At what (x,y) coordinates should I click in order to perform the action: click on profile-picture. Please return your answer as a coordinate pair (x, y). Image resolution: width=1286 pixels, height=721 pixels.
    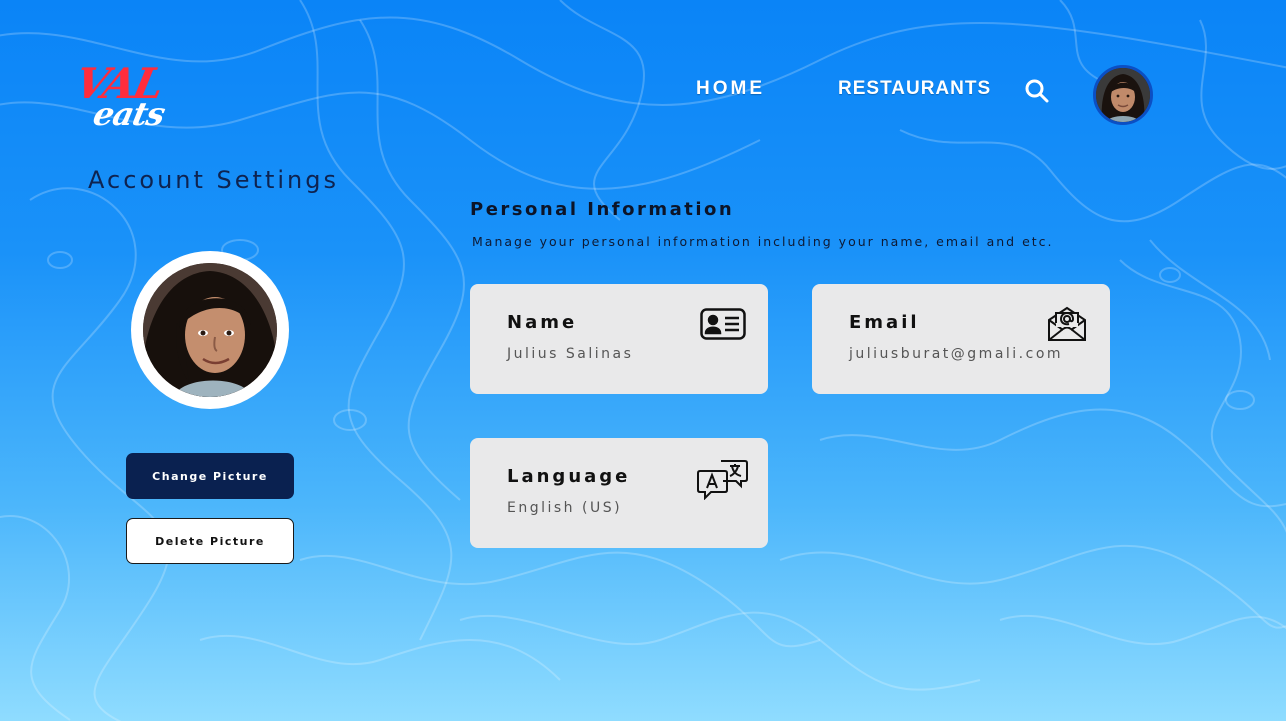
    Looking at the image, I should click on (210, 330).